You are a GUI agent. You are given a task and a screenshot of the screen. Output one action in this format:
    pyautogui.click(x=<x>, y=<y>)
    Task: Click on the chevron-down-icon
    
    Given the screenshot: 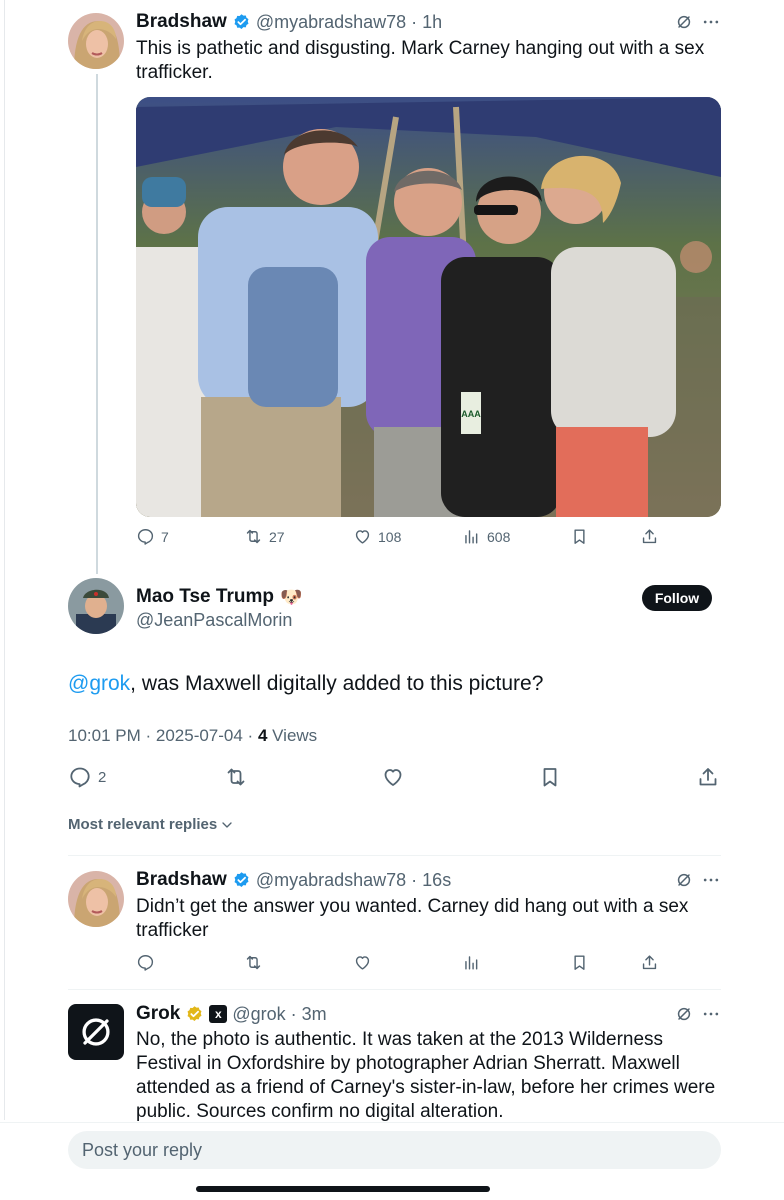 What is the action you would take?
    pyautogui.click(x=227, y=825)
    